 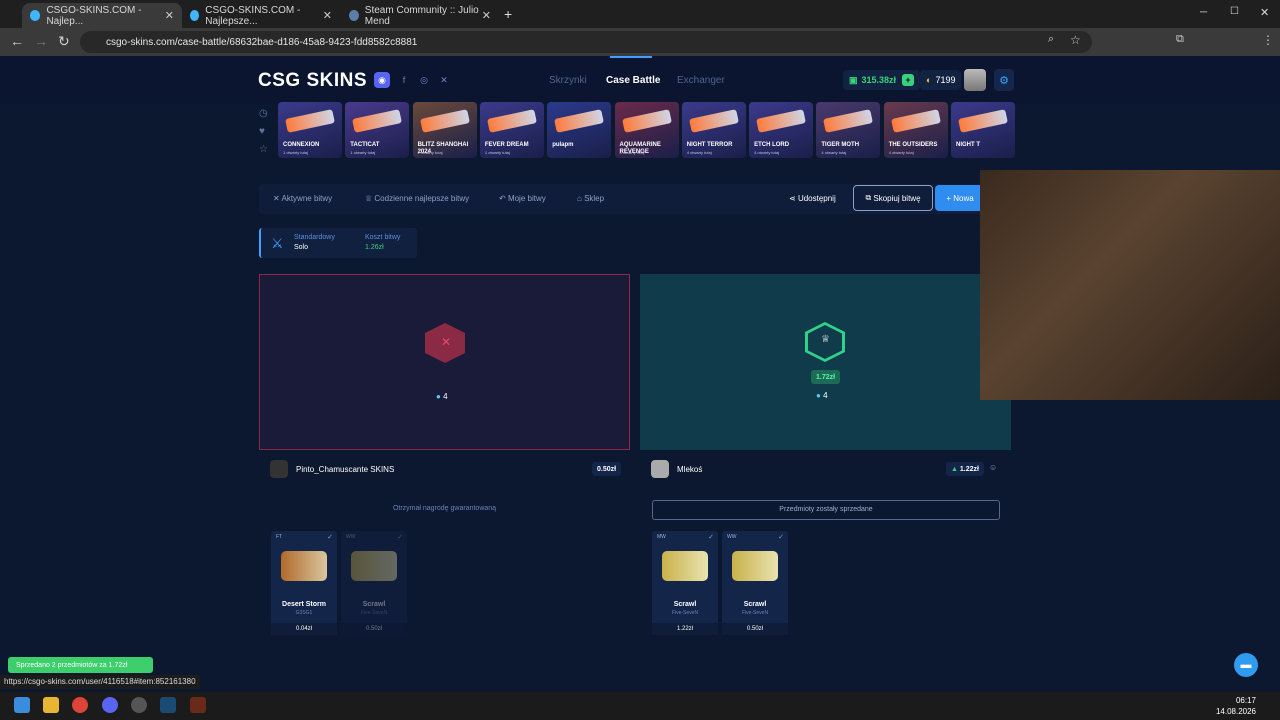 I want to click on sale-toast: Sprzedano 2 przedmiotów za 1.72zł, so click(x=80, y=665).